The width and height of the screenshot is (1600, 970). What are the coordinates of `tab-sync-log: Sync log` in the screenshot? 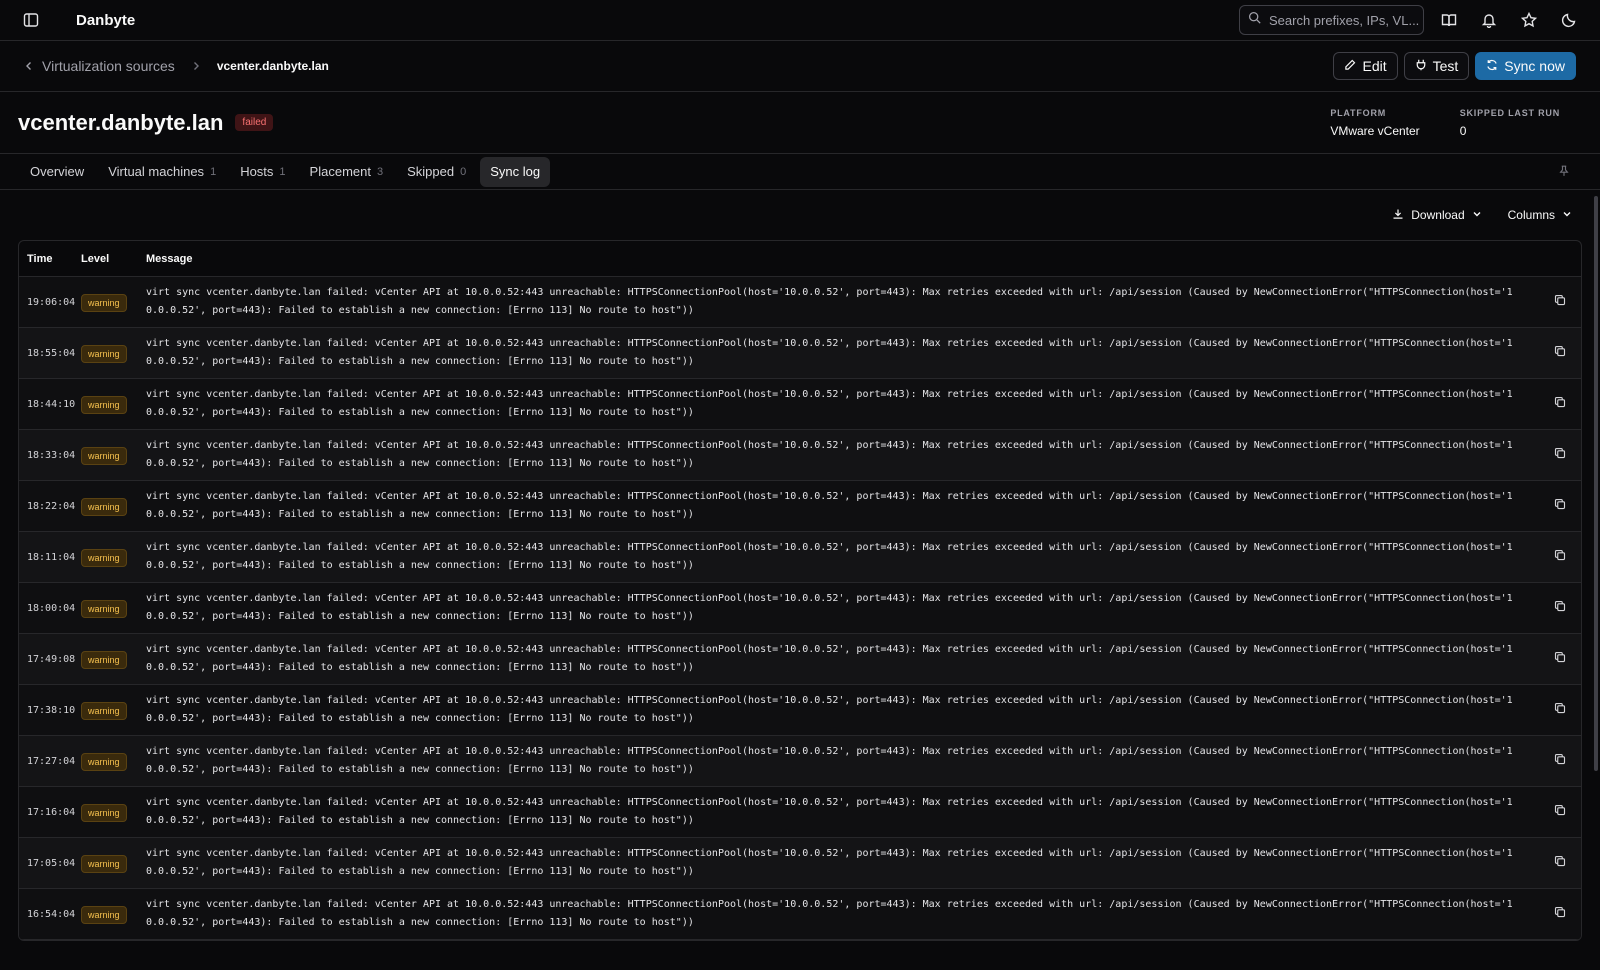 It's located at (515, 171).